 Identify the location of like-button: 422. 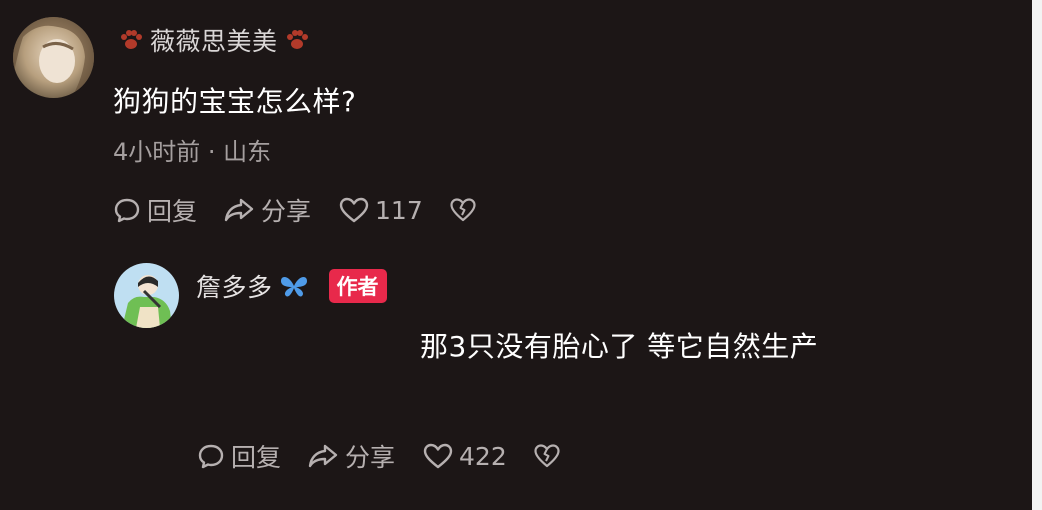
(465, 456).